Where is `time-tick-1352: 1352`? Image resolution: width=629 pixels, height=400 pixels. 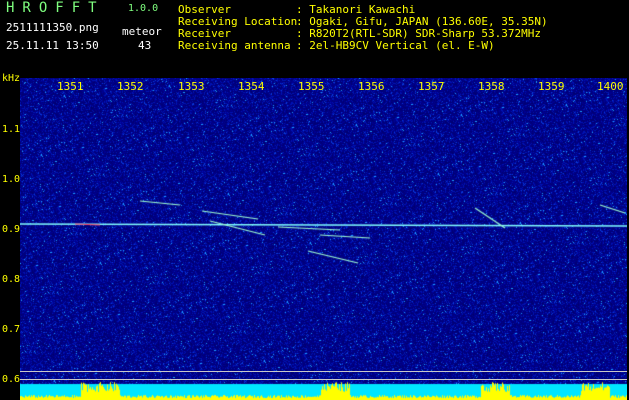 time-tick-1352: 1352 is located at coordinates (130, 86).